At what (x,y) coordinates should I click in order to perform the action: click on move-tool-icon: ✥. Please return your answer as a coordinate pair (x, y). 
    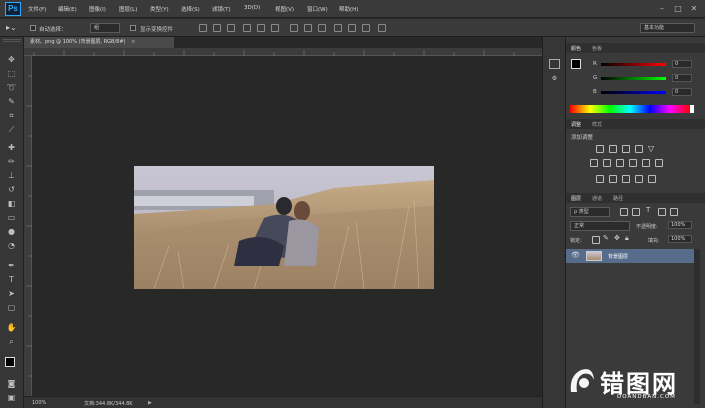
    Looking at the image, I should click on (11, 59).